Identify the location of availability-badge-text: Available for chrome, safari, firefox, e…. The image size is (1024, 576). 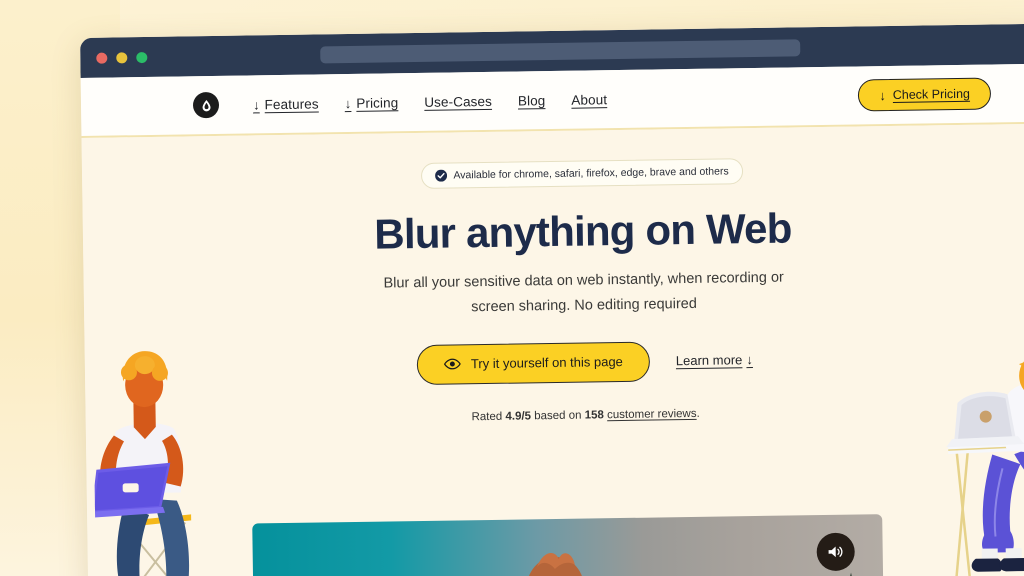
(591, 173).